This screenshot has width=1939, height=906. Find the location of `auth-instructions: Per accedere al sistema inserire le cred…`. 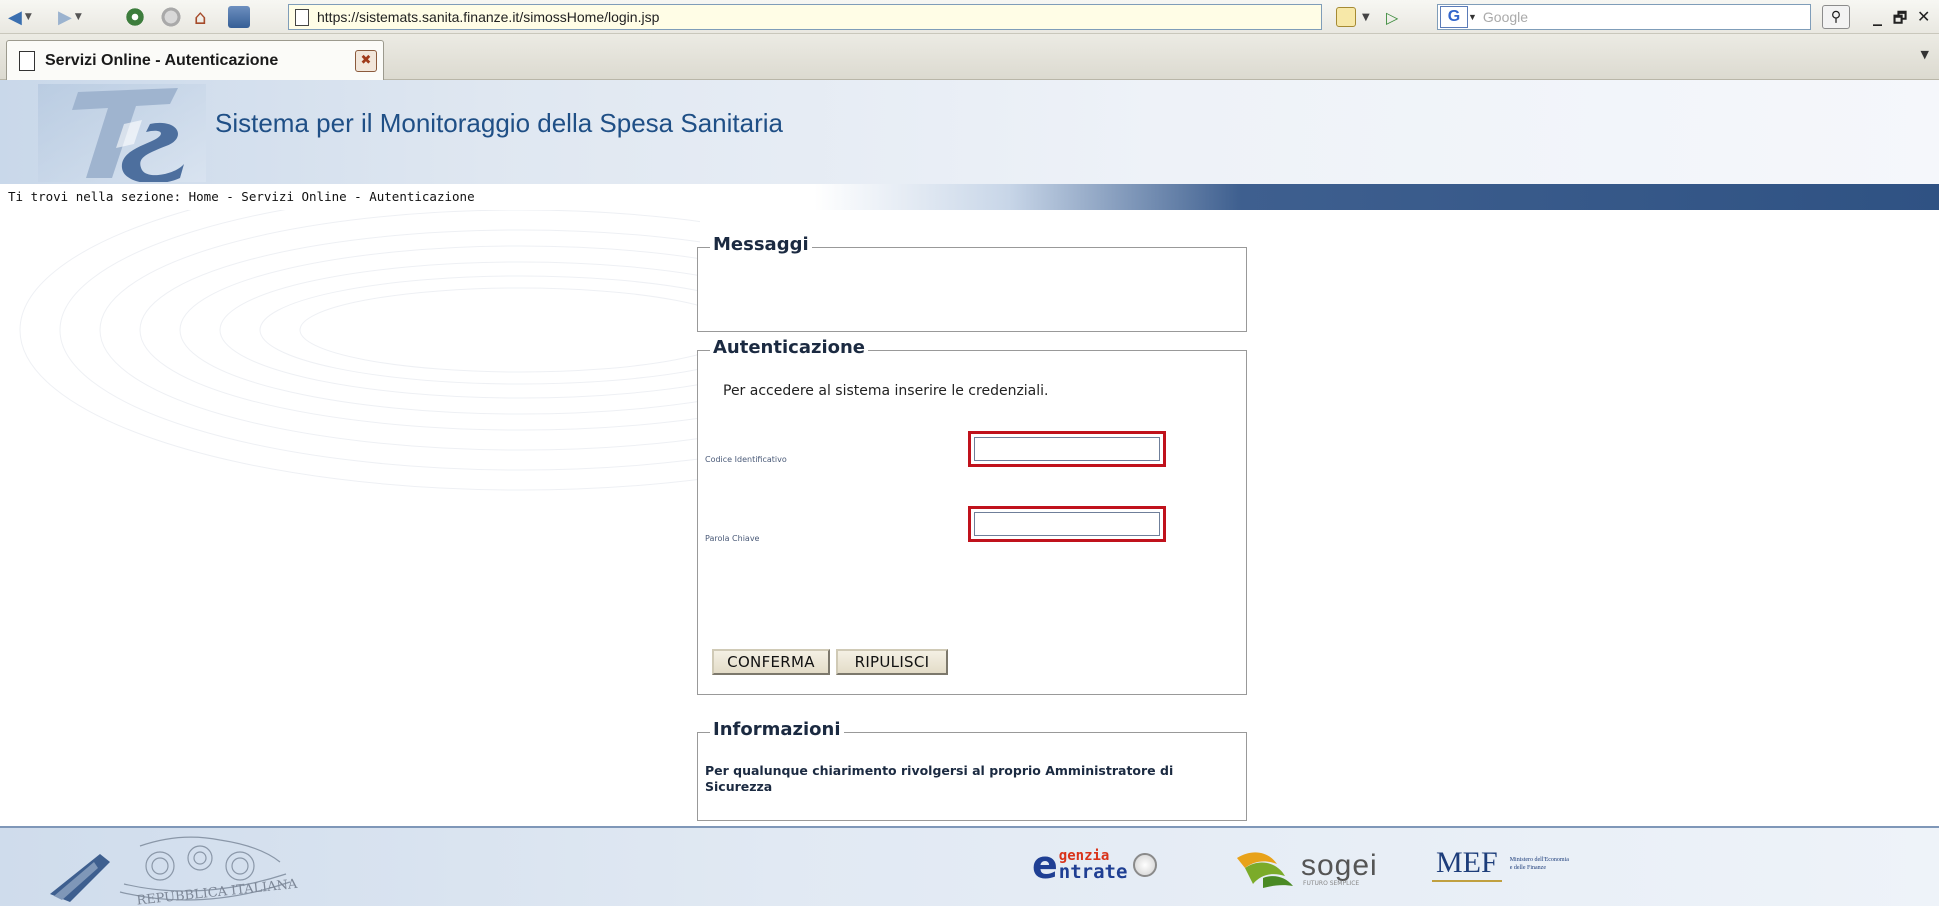

auth-instructions: Per accedere al sistema inserire le cred… is located at coordinates (886, 391).